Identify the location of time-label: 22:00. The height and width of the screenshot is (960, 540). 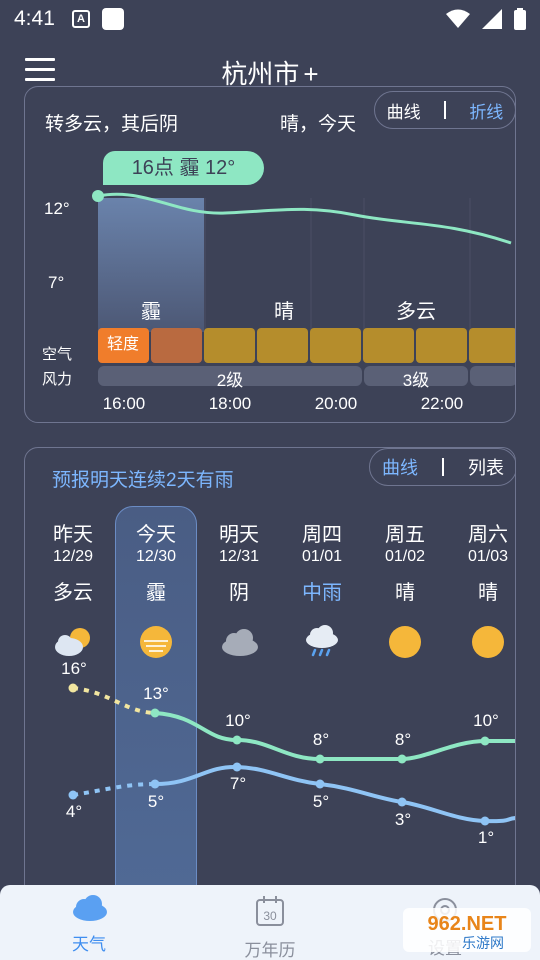
(442, 403).